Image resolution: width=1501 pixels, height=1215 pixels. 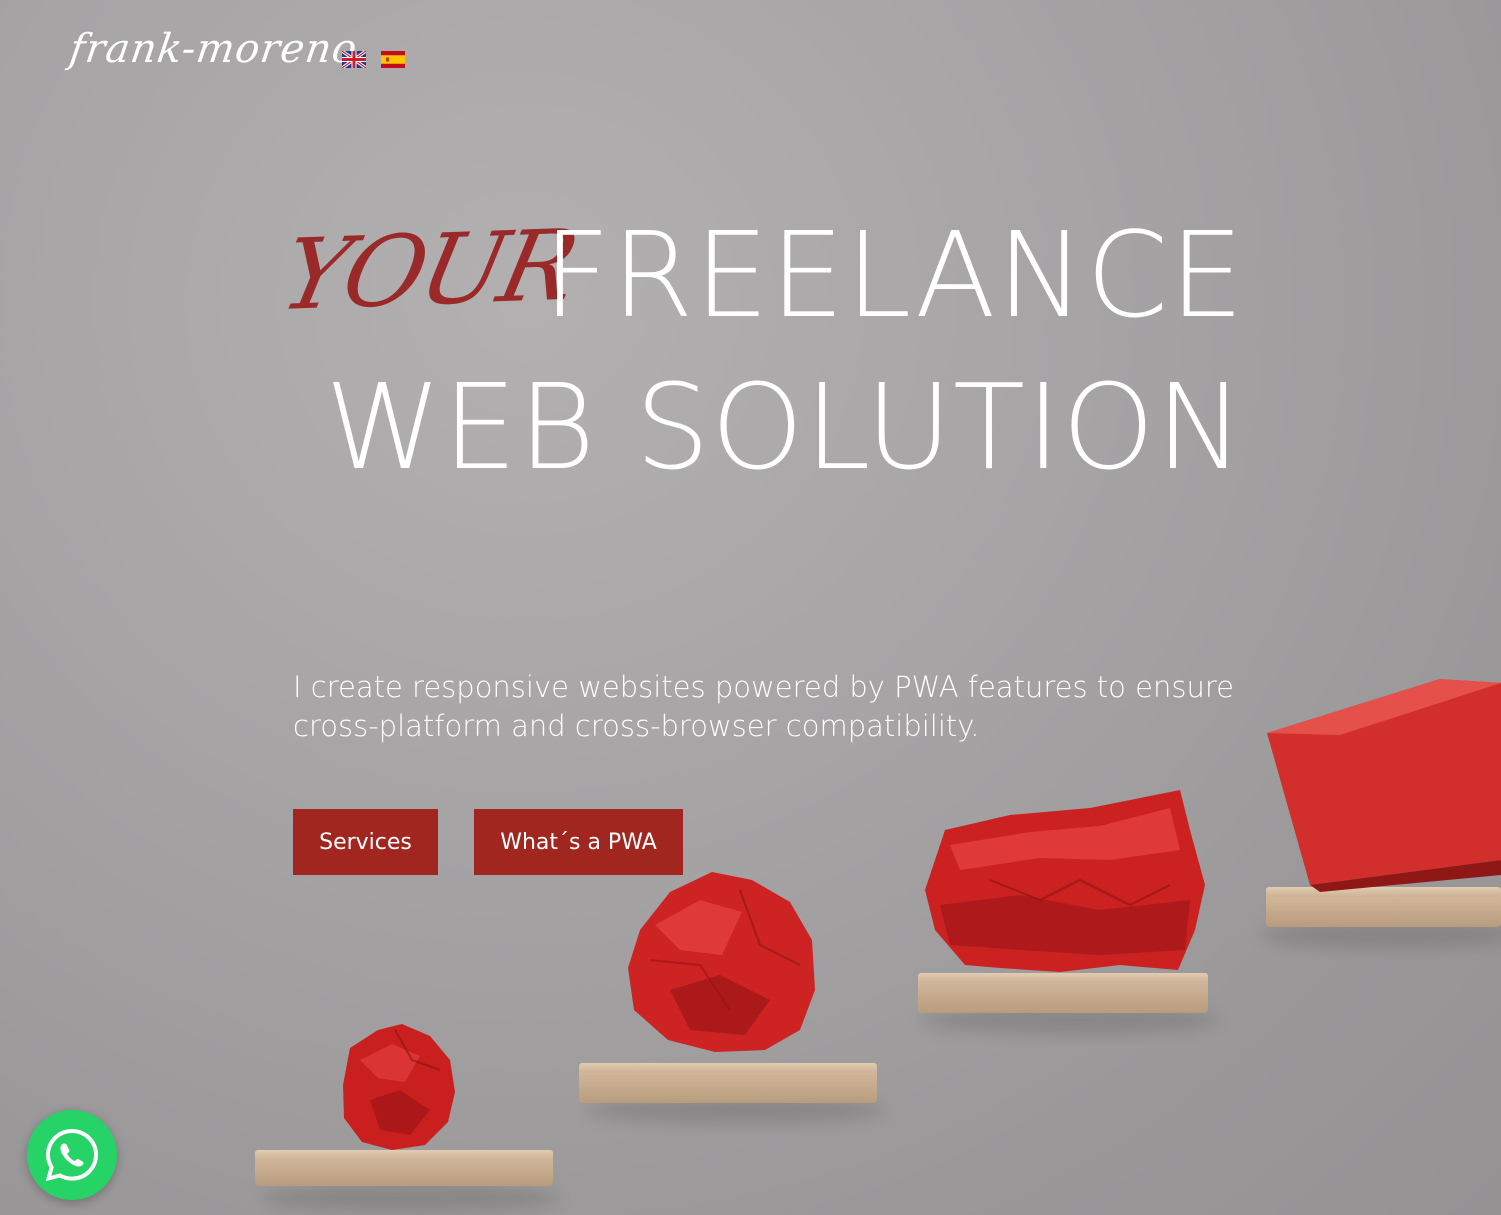 What do you see at coordinates (784, 427) in the screenshot?
I see `headline-line-2: WEB SOLUTION` at bounding box center [784, 427].